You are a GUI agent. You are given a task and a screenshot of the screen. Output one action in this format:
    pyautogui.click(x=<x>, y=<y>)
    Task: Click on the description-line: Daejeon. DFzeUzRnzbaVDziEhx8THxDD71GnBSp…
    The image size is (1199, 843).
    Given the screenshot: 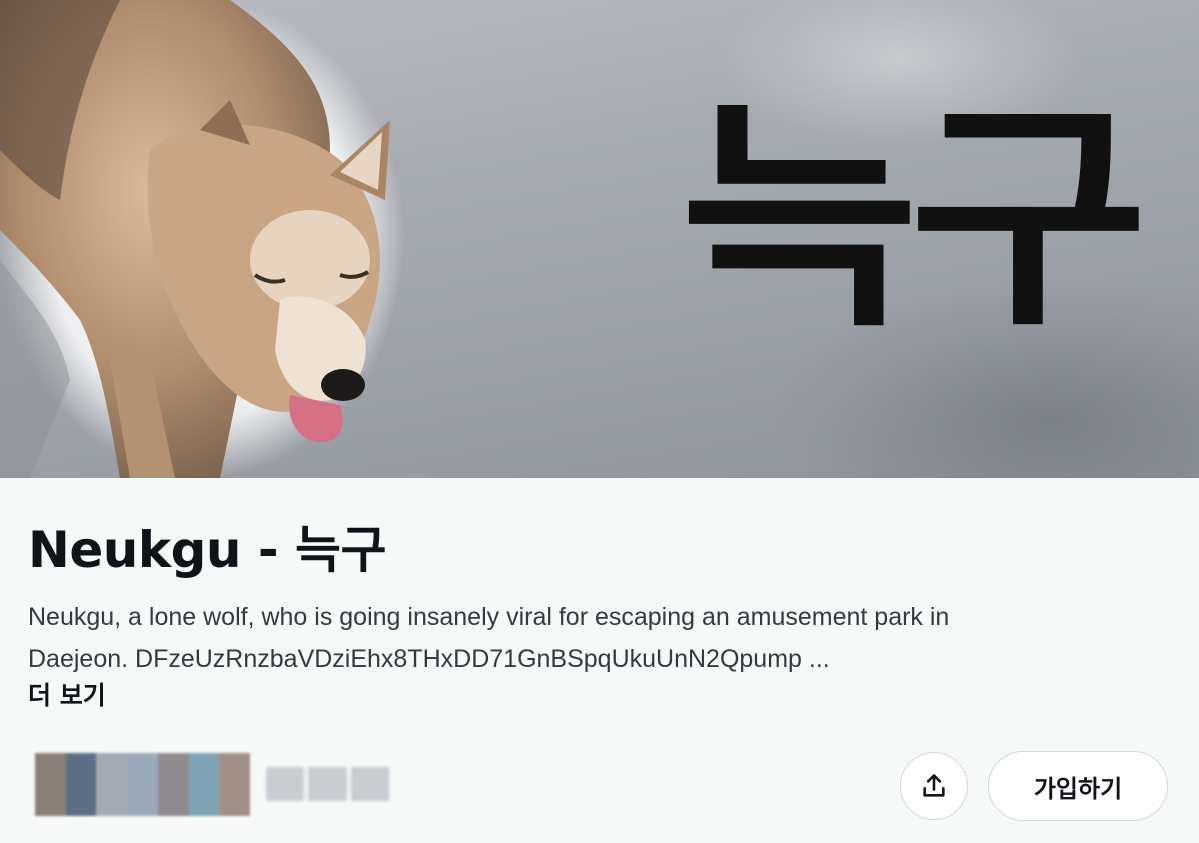 What is the action you would take?
    pyautogui.click(x=429, y=659)
    